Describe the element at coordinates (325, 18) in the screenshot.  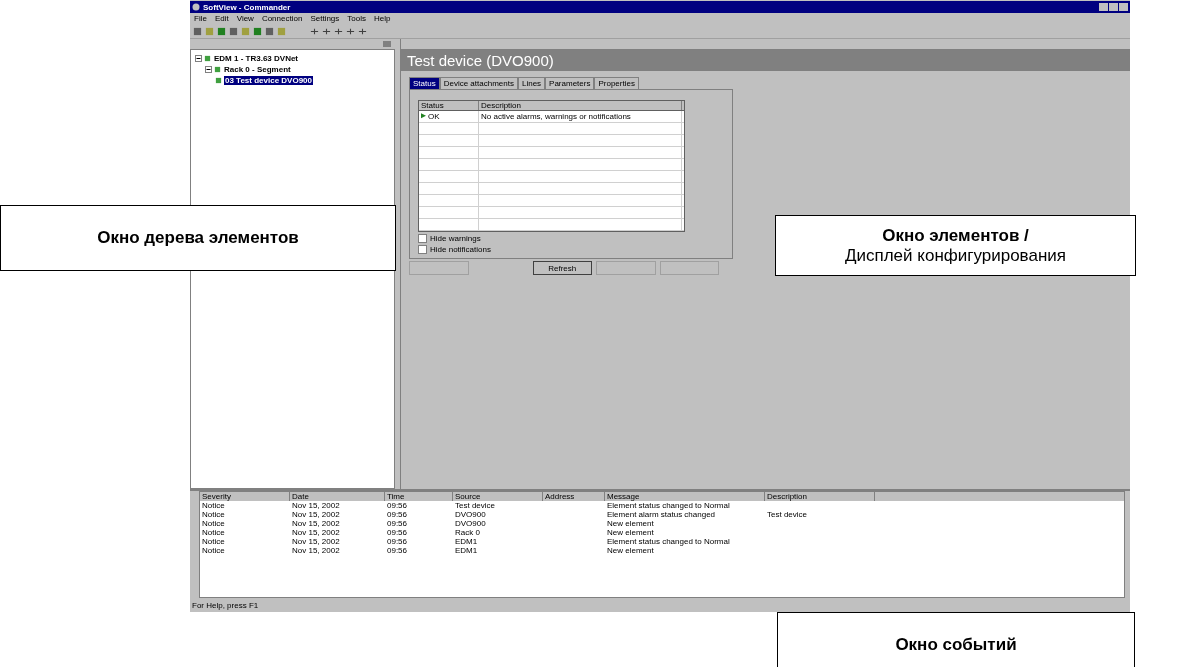
I see `menu-item: Settings` at that location.